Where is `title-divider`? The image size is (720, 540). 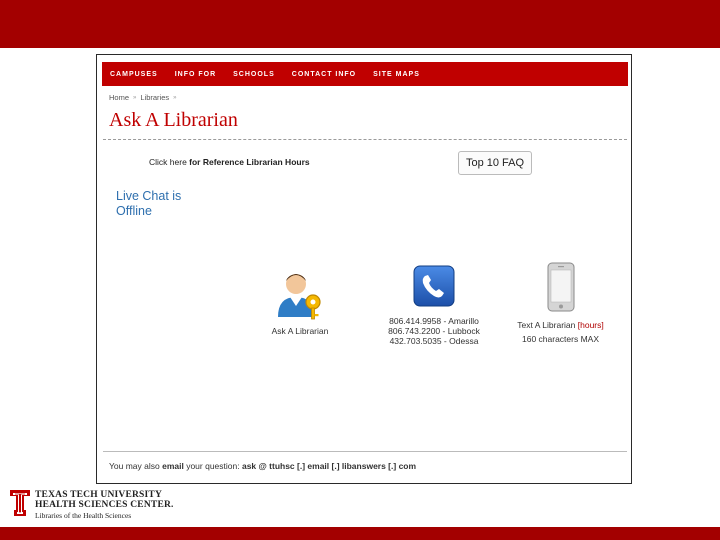
title-divider is located at coordinates (365, 139).